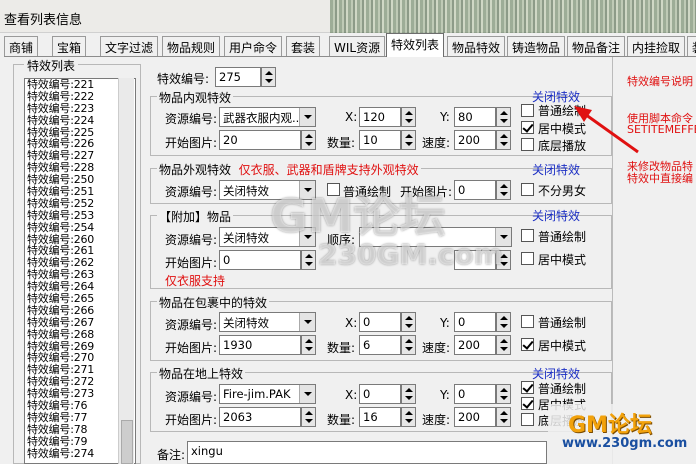 The width and height of the screenshot is (696, 464). Describe the element at coordinates (191, 325) in the screenshot. I see `bag-resource-label: 资源编号:` at that location.